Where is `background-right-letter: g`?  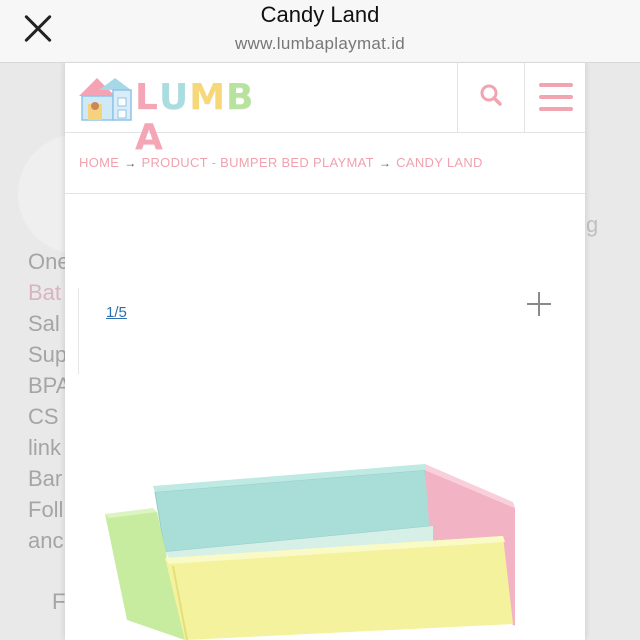
background-right-letter: g is located at coordinates (592, 224).